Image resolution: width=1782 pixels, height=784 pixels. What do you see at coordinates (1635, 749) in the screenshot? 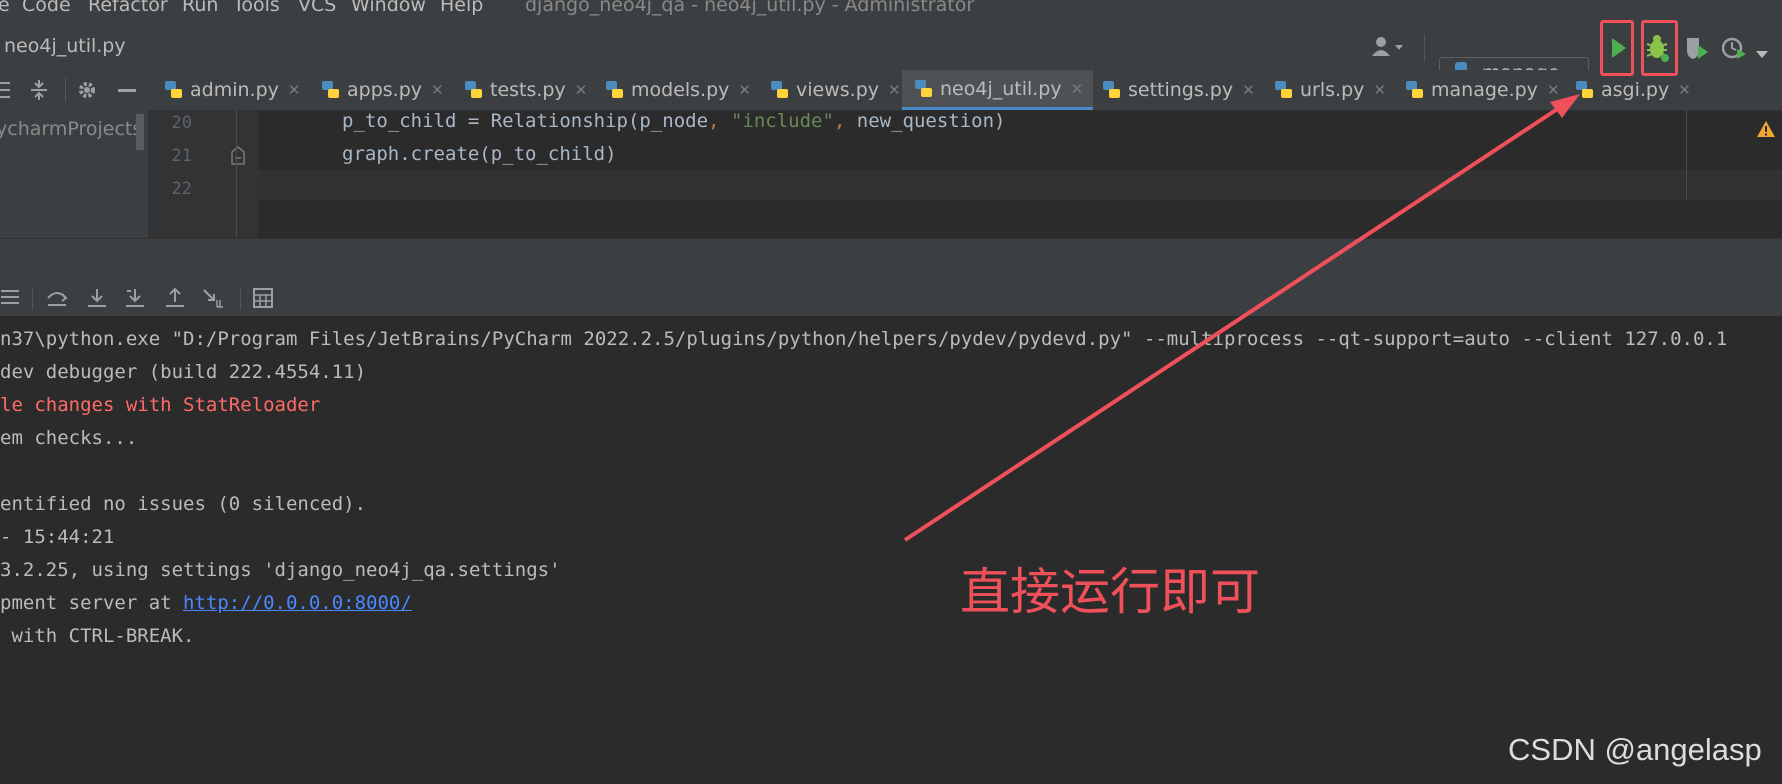
I see `watermark: CSDN @angelasp` at bounding box center [1635, 749].